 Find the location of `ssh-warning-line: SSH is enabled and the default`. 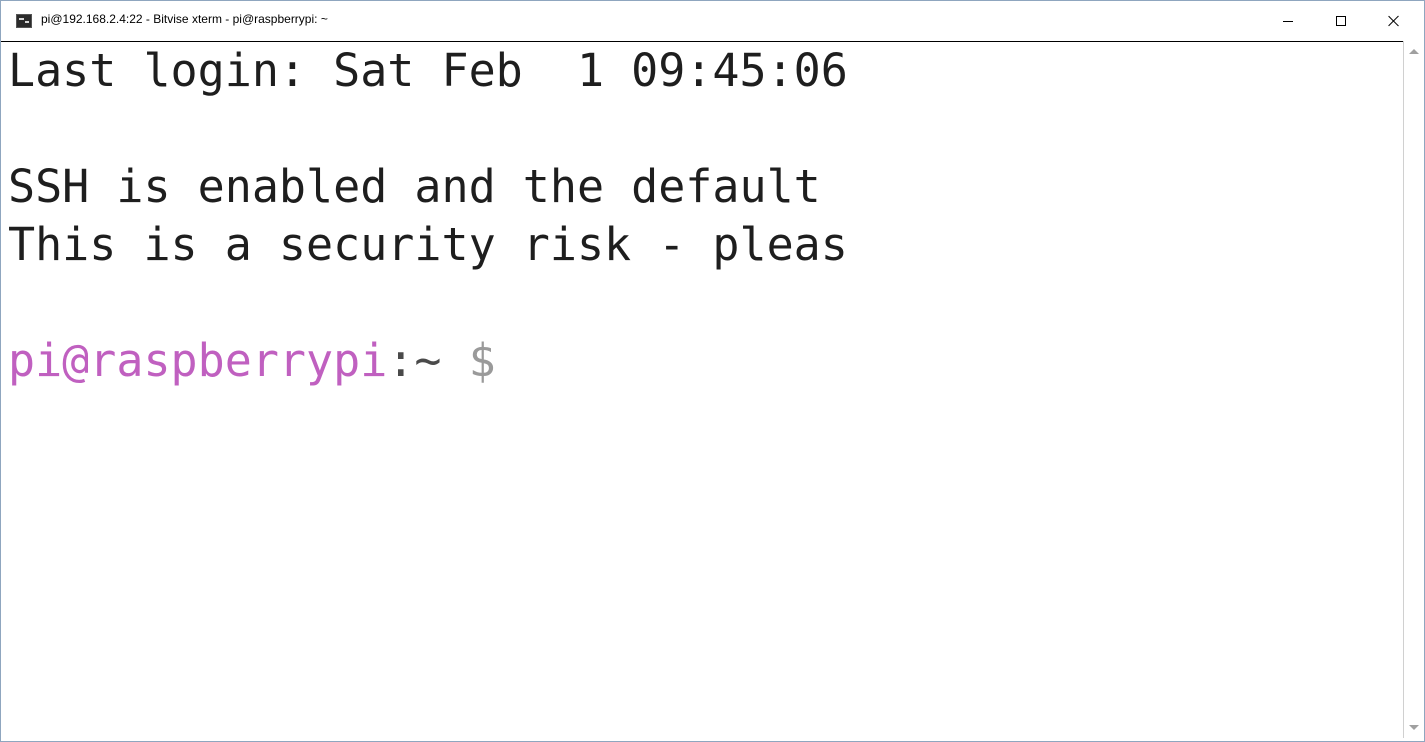

ssh-warning-line: SSH is enabled and the default is located at coordinates (414, 186).